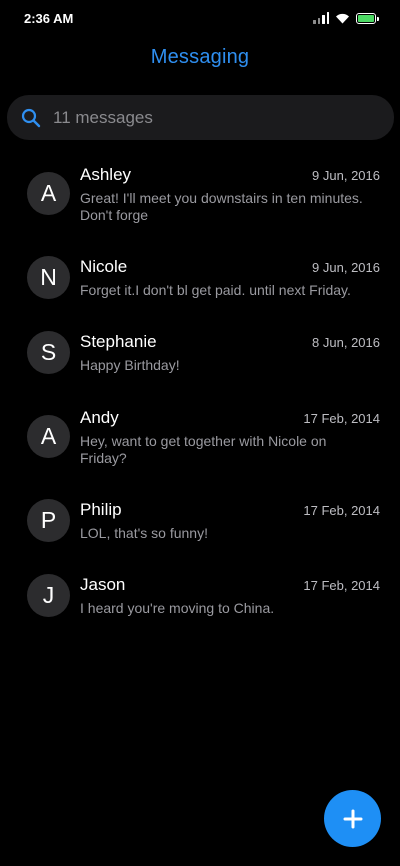 The height and width of the screenshot is (866, 400). What do you see at coordinates (49, 18) in the screenshot?
I see `status-time: 2:36 AM` at bounding box center [49, 18].